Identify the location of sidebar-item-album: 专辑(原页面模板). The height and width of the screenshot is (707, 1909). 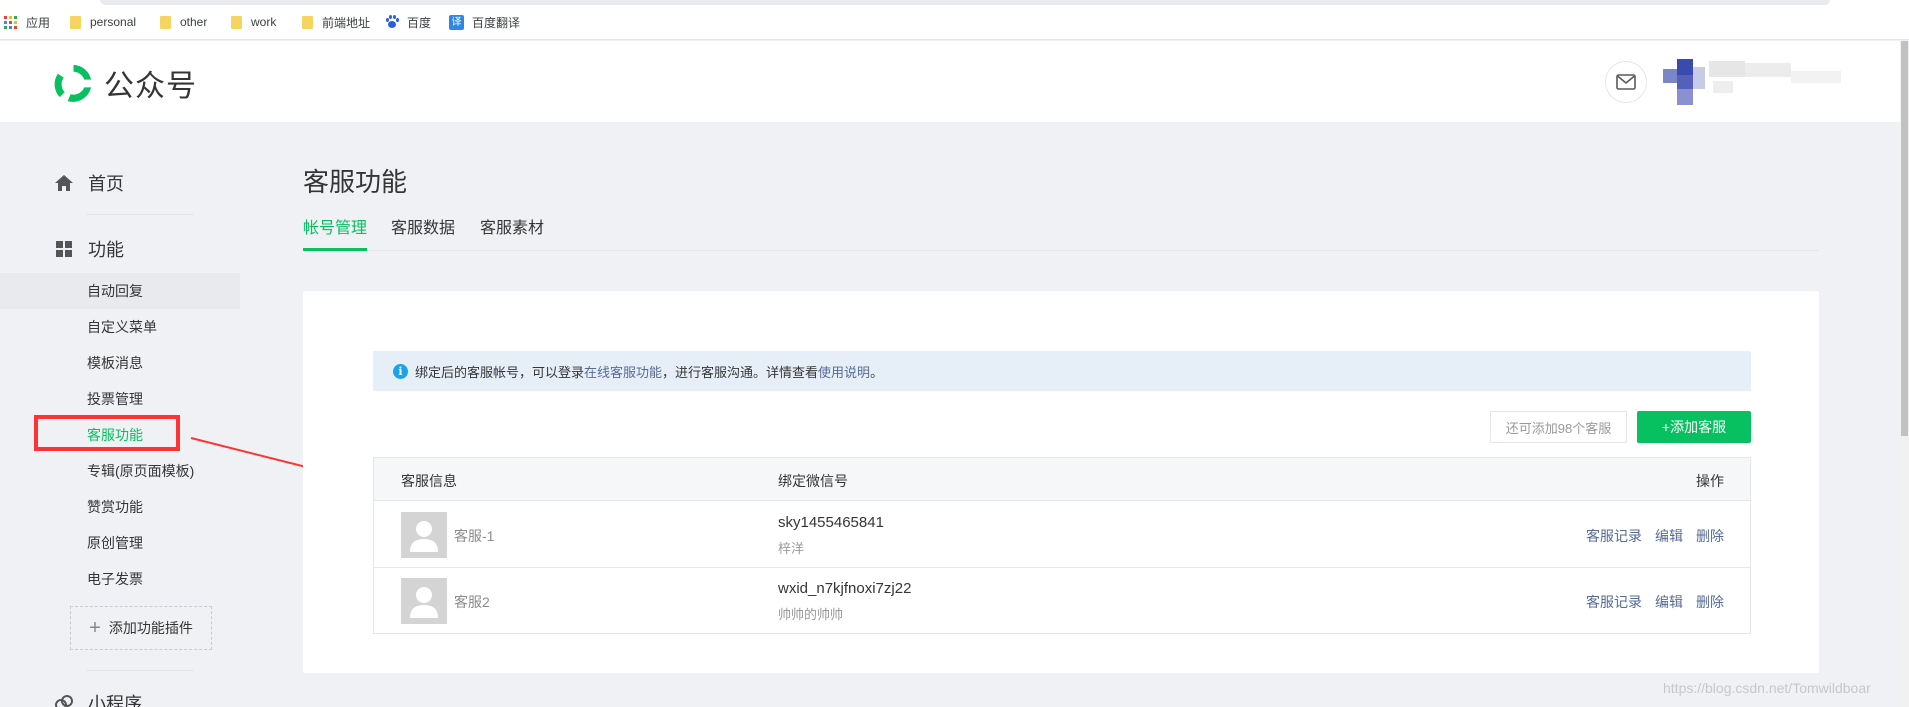
(140, 471).